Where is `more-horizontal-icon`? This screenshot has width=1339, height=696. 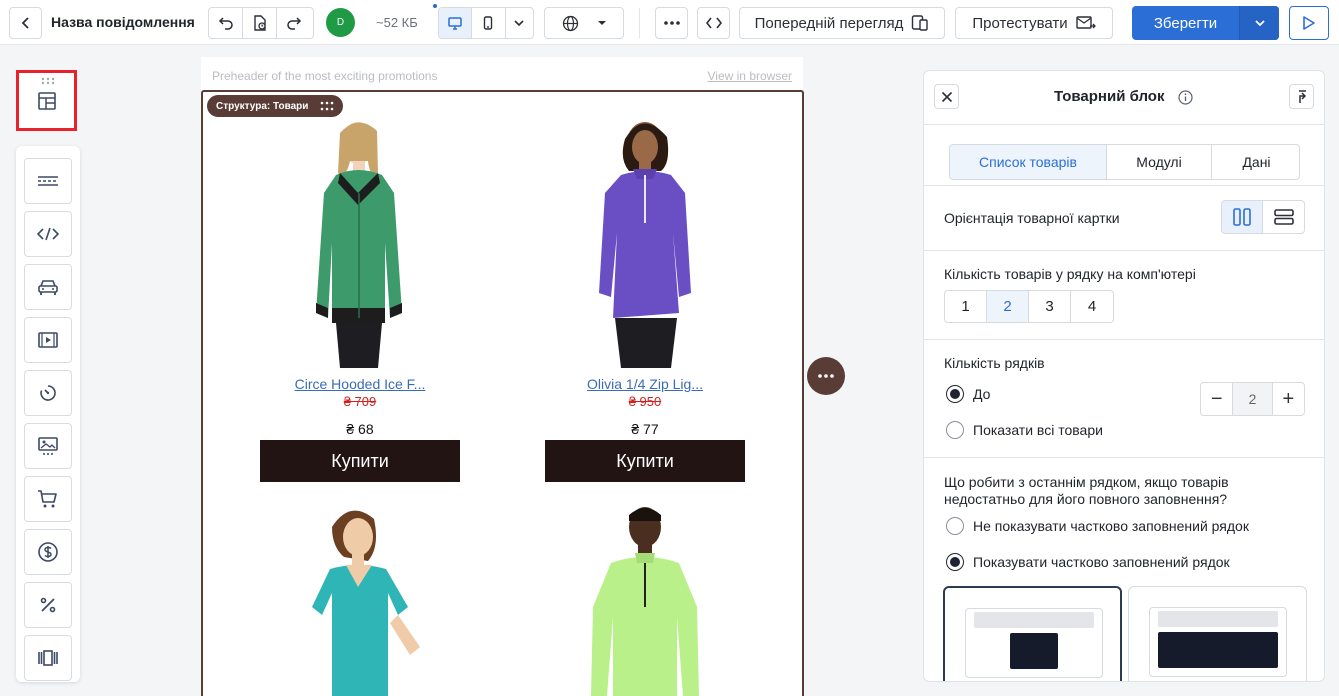 more-horizontal-icon is located at coordinates (671, 23).